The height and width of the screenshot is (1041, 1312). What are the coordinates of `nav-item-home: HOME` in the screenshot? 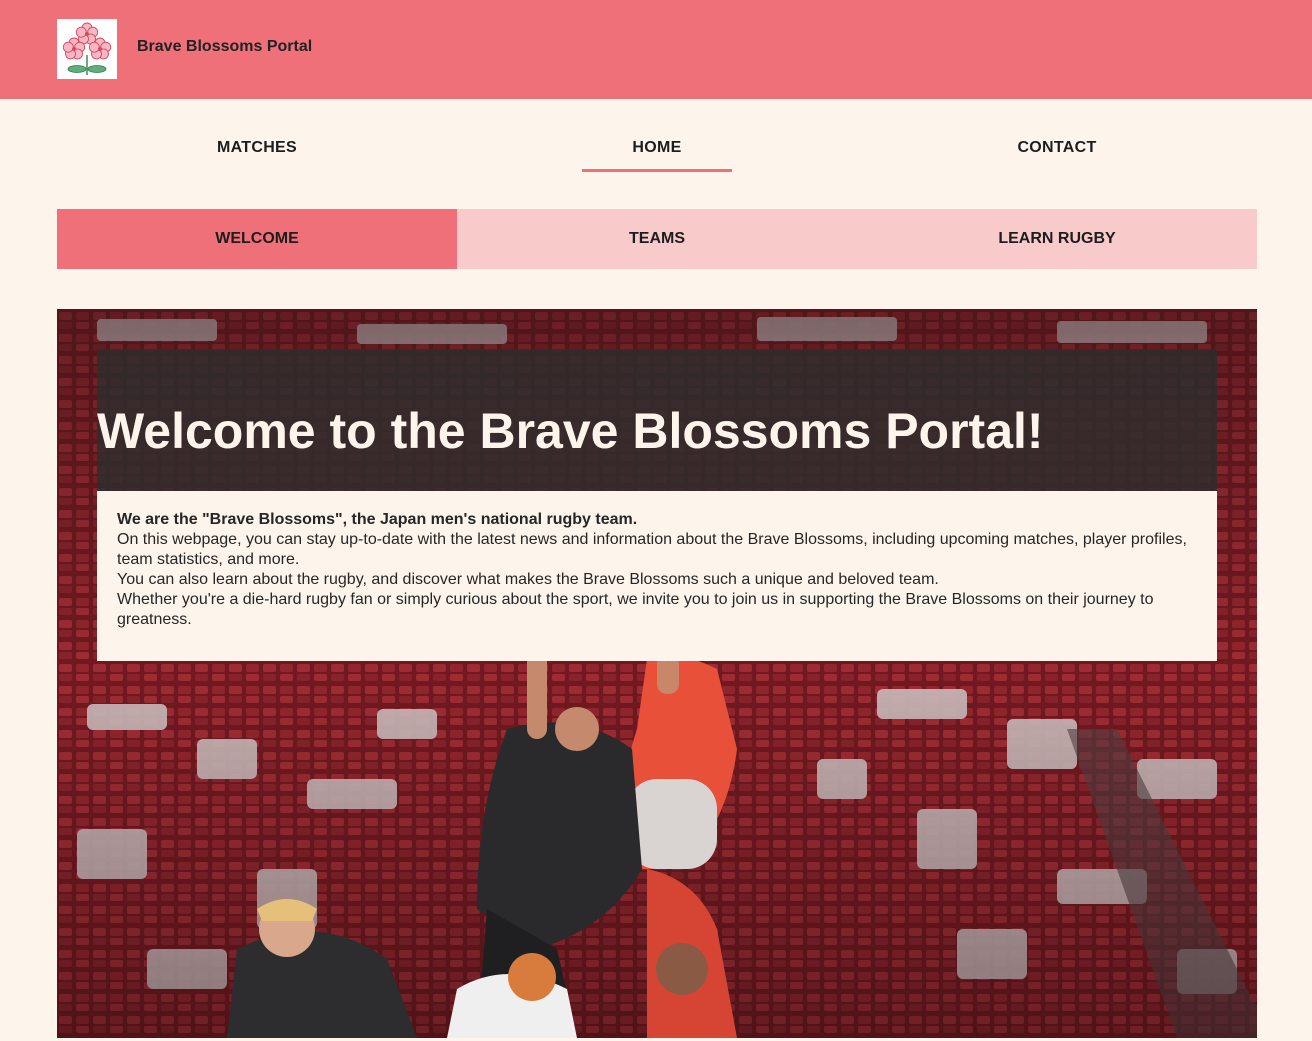 It's located at (657, 155).